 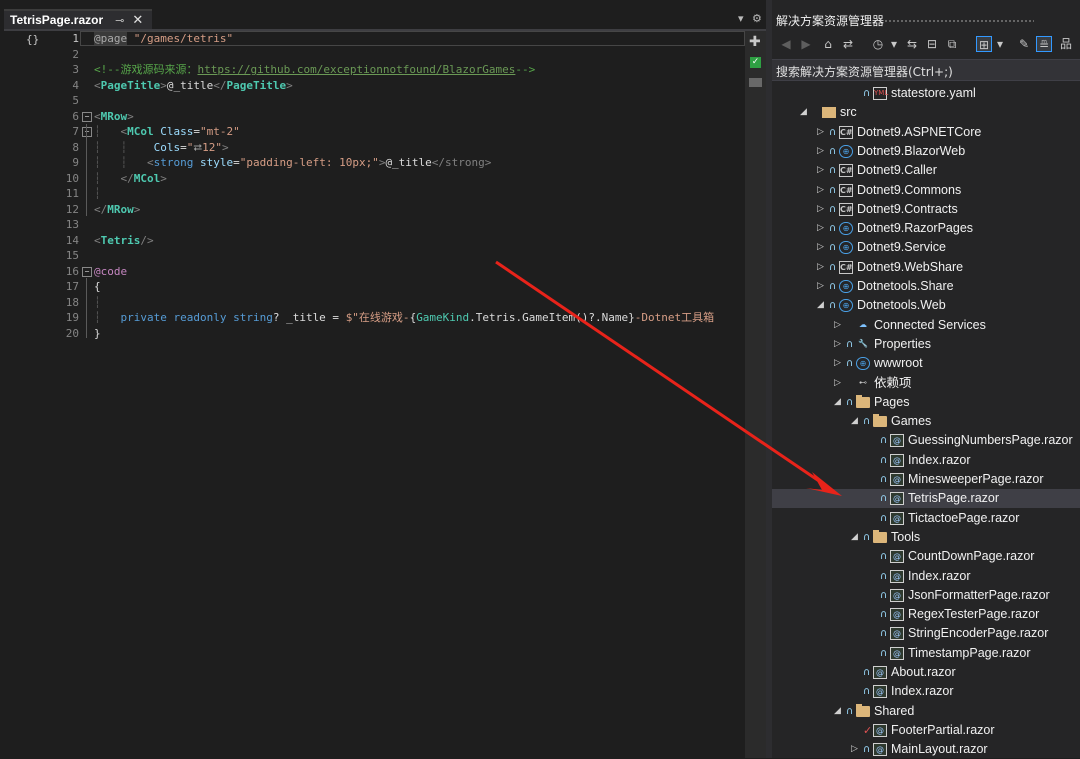 What do you see at coordinates (932, 44) in the screenshot?
I see `collapse-all-icon: ⊟` at bounding box center [932, 44].